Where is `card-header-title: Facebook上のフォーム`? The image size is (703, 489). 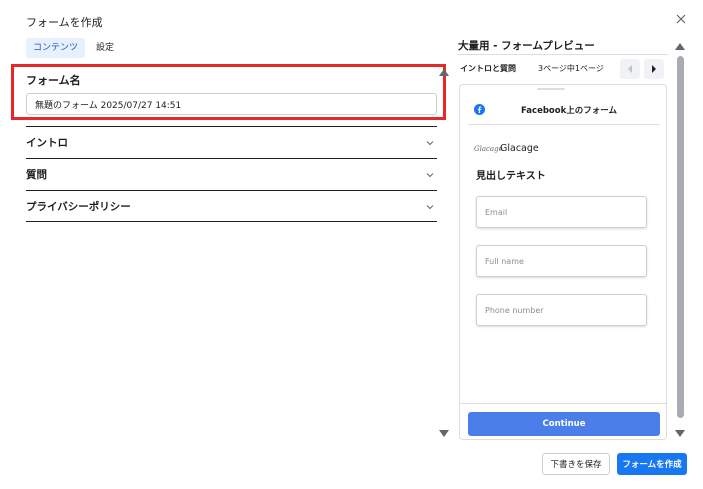 card-header-title: Facebook上のフォーム is located at coordinates (569, 110).